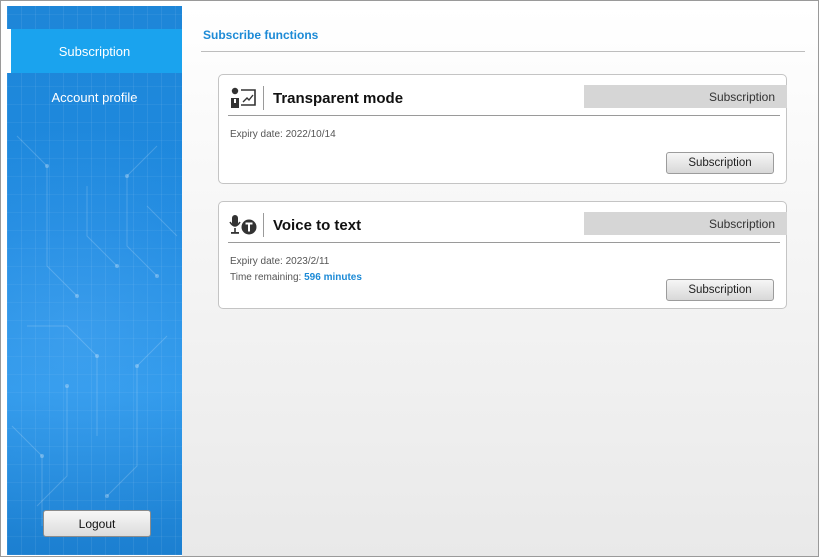 This screenshot has height=557, width=819. Describe the element at coordinates (283, 134) in the screenshot. I see `expiry-date: Expiry date: 2022/10/14` at that location.